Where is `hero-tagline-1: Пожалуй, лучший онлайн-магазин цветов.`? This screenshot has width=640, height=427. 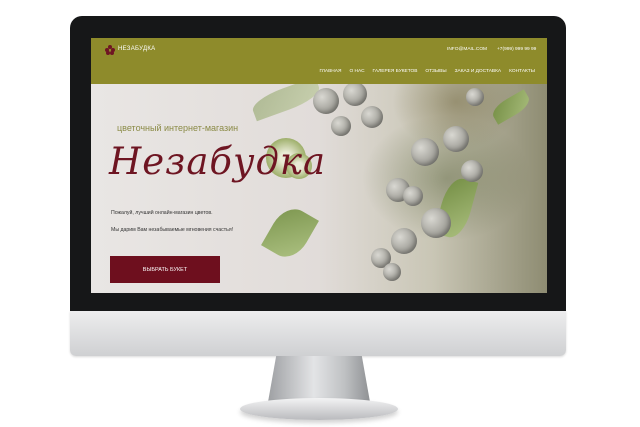 hero-tagline-1: Пожалуй, лучший онлайн-магазин цветов. is located at coordinates (162, 213).